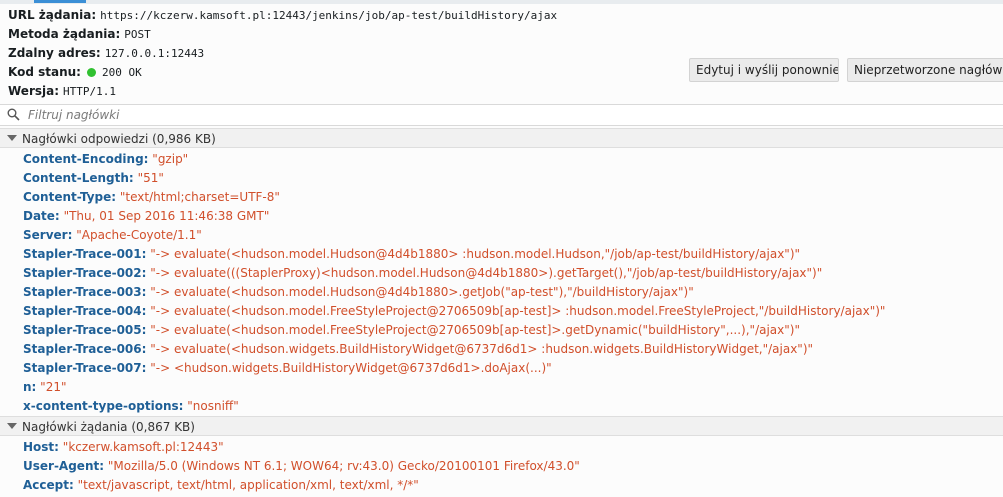 This screenshot has height=497, width=1003. I want to click on search-icon, so click(13, 114).